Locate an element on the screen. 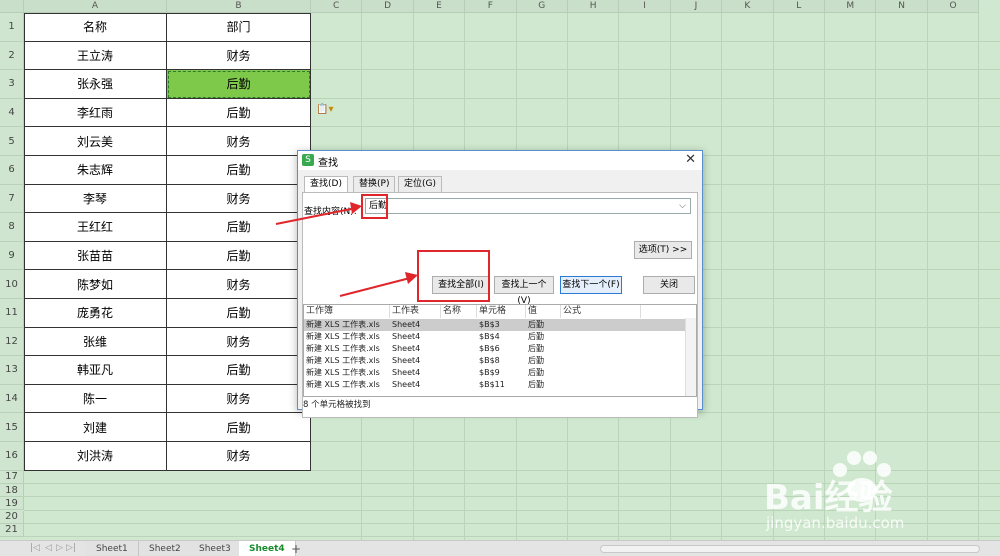 The image size is (1000, 556). row-header-18: 18 is located at coordinates (12, 490).